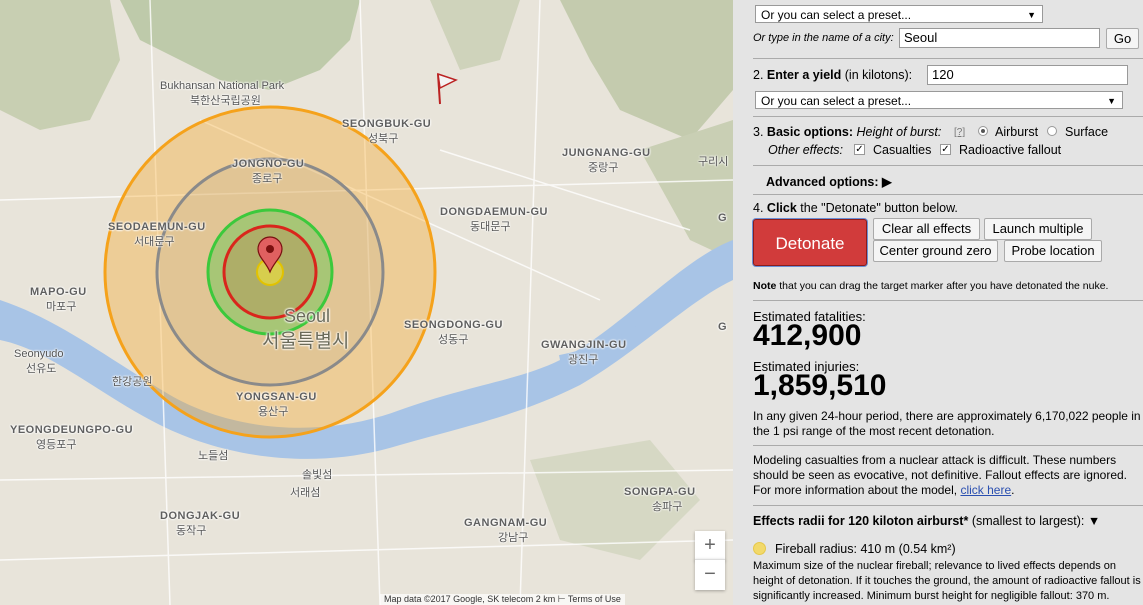 This screenshot has height=605, width=1143. I want to click on modeling-period: ., so click(1013, 490).